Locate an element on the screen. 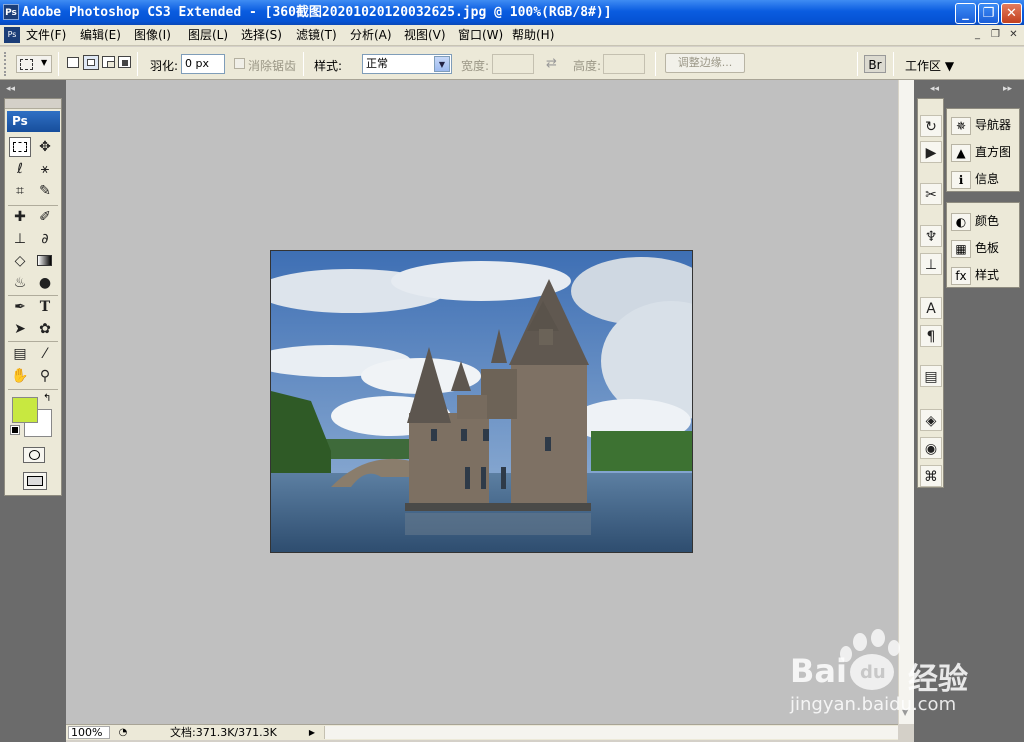 This screenshot has height=742, width=1024. move-tool-icon: ✥ is located at coordinates (45, 147).